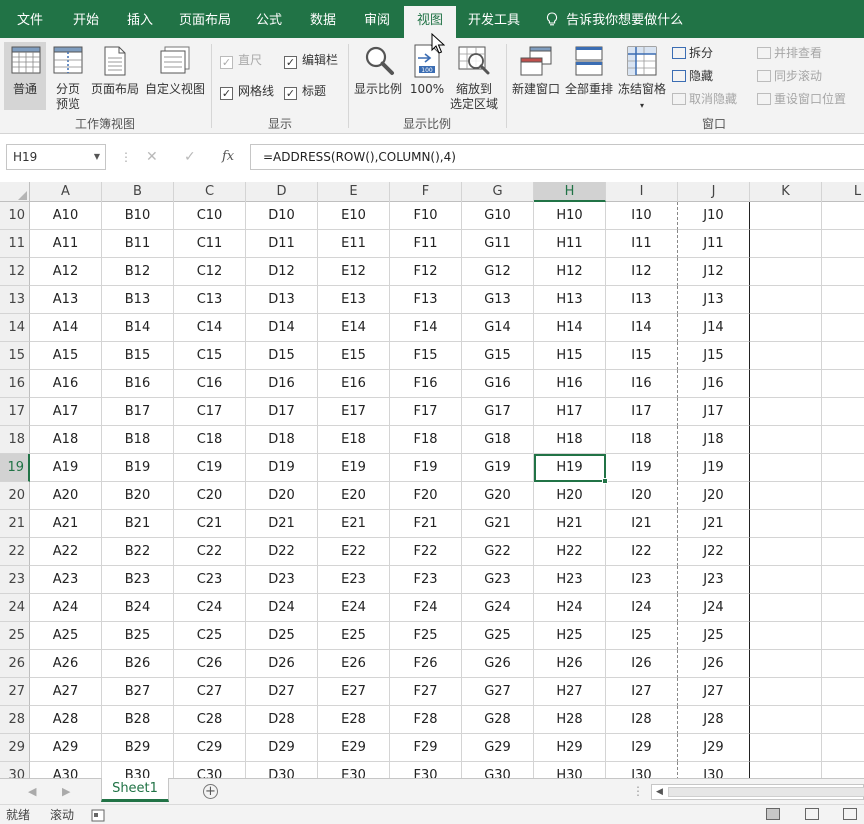 This screenshot has width=864, height=824. I want to click on cell: E10, so click(354, 216).